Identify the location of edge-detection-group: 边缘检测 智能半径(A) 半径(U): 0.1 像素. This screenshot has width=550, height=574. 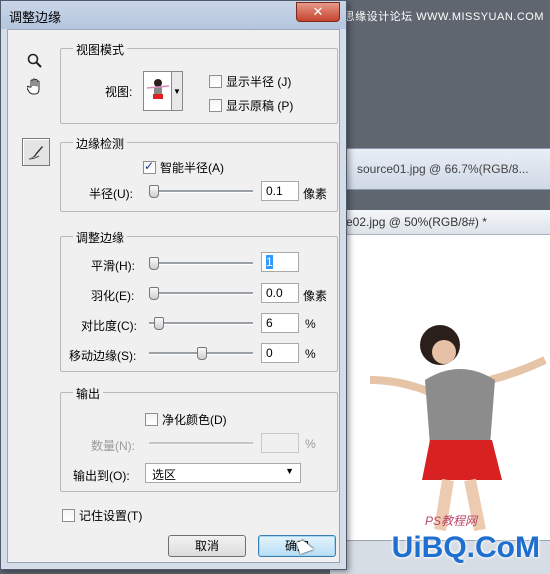
(199, 173).